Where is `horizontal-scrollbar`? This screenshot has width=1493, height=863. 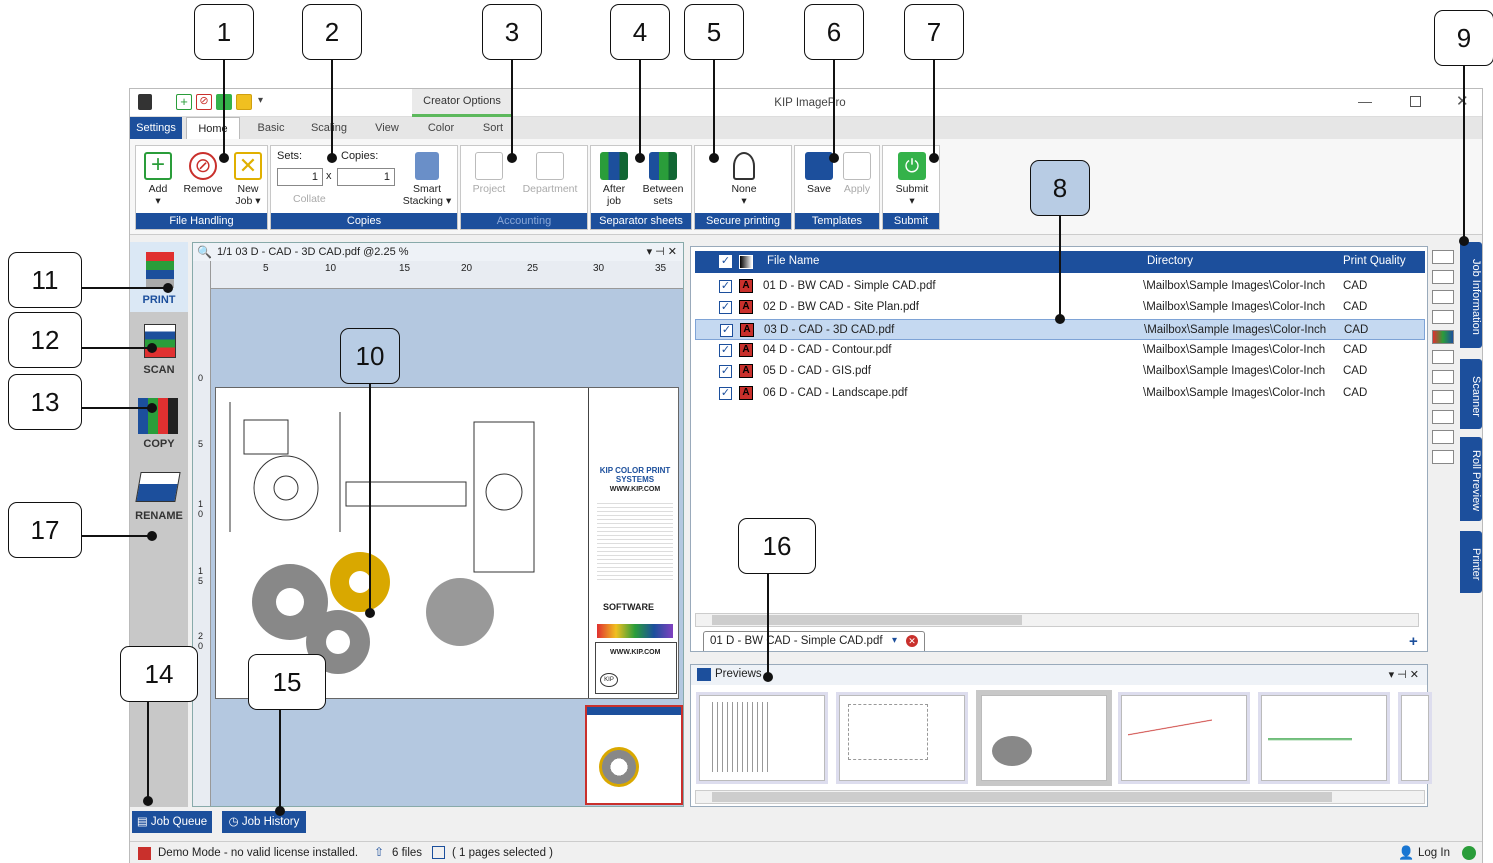 horizontal-scrollbar is located at coordinates (1057, 620).